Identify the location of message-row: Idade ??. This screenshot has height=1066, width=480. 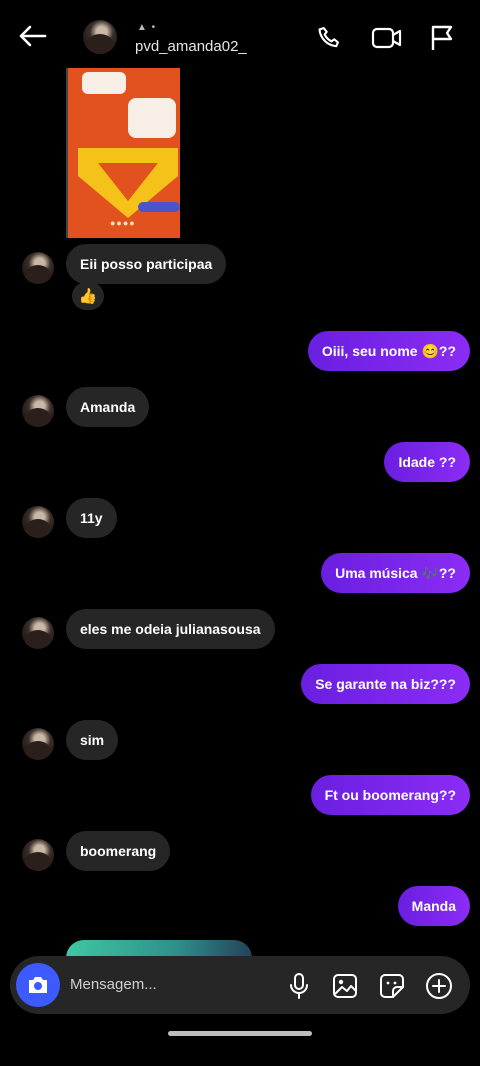
(240, 464).